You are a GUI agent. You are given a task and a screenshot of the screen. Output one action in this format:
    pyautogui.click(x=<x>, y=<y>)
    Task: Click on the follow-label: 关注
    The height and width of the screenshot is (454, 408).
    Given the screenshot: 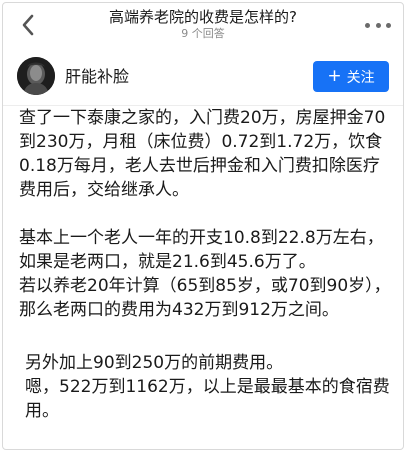 What is the action you would take?
    pyautogui.click(x=360, y=77)
    